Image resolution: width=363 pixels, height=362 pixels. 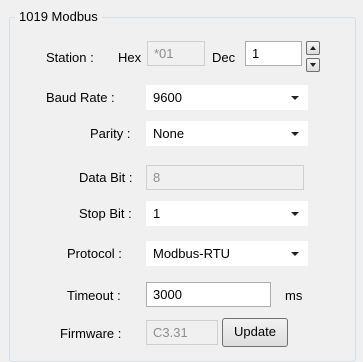 What do you see at coordinates (255, 332) in the screenshot?
I see `update-button: Update` at bounding box center [255, 332].